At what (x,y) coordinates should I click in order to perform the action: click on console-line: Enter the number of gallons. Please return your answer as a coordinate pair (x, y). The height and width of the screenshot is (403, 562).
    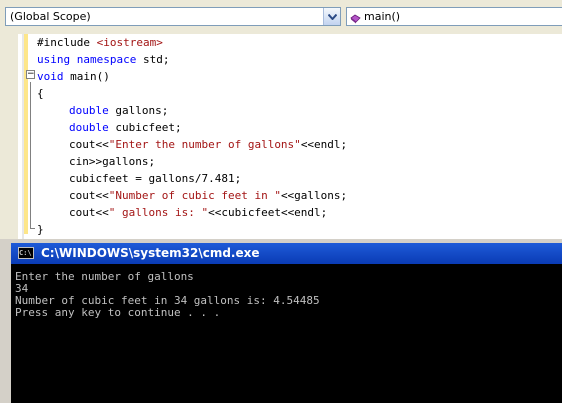
    Looking at the image, I should click on (104, 276).